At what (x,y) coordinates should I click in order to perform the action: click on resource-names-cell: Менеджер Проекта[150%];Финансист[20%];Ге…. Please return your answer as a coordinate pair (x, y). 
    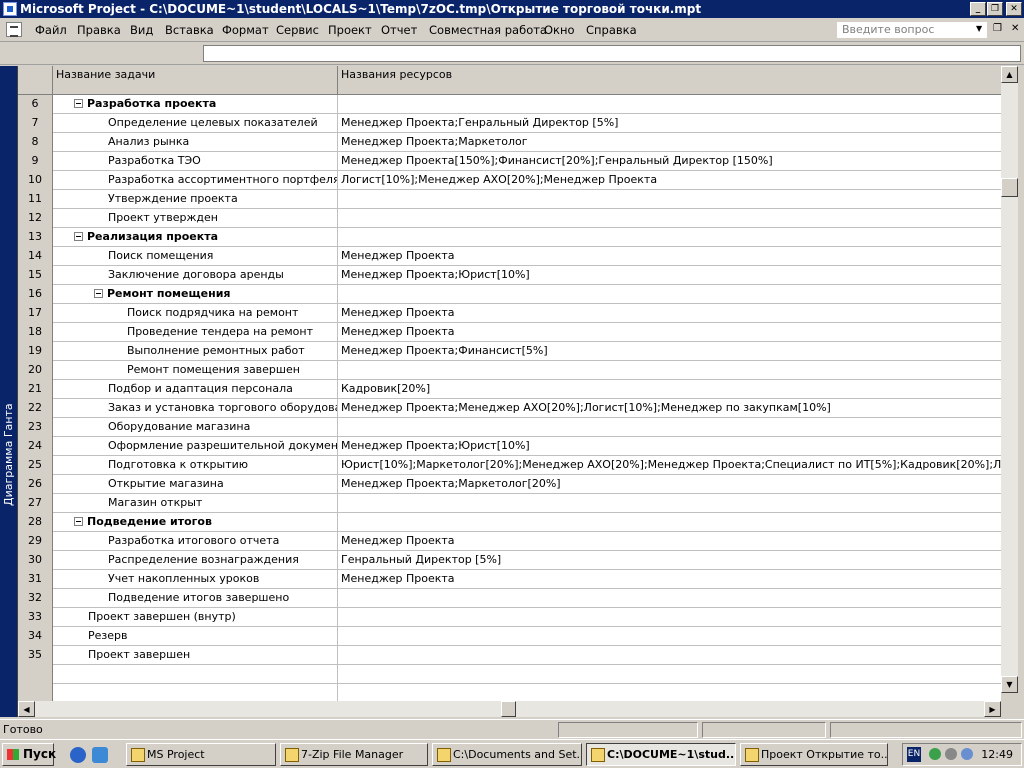
    Looking at the image, I should click on (669, 161).